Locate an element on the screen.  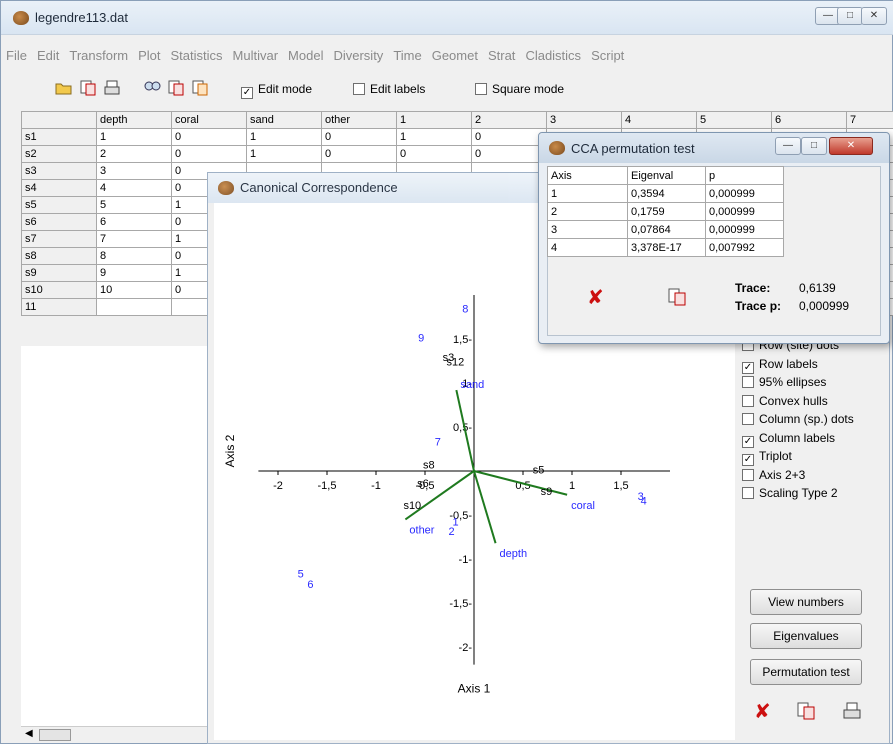
option-checkbox: 95% ellipses is located at coordinates (784, 382).